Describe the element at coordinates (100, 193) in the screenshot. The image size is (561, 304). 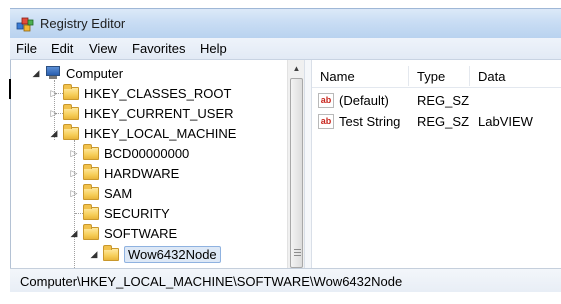
I see `tree-item-sam: ▷ SAM` at that location.